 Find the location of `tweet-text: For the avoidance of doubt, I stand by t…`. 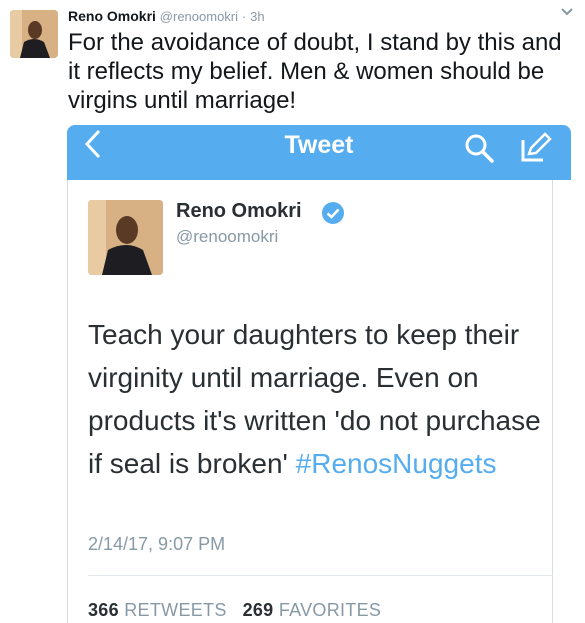

tweet-text: For the avoidance of doubt, I stand by t… is located at coordinates (315, 71).